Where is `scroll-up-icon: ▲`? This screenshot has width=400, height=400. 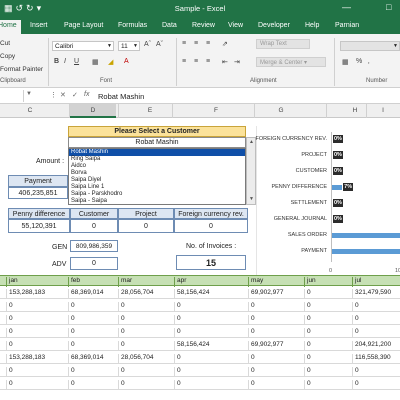 scroll-up-icon: ▲ is located at coordinates (251, 142).